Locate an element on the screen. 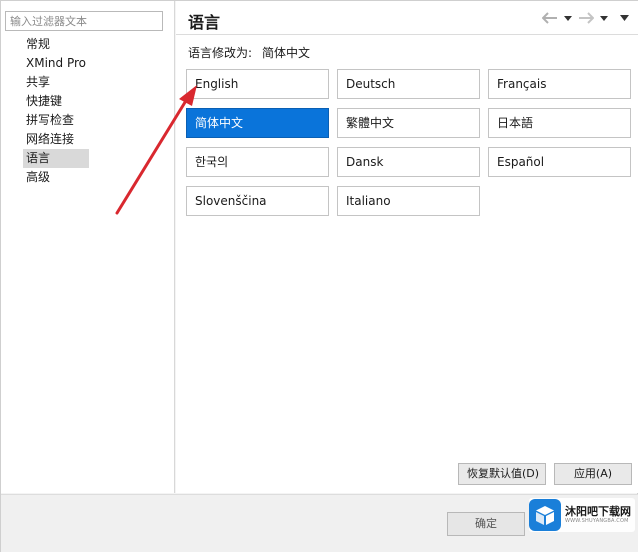 This screenshot has height=552, width=638. language-option-slovenian: Slovenščina is located at coordinates (257, 201).